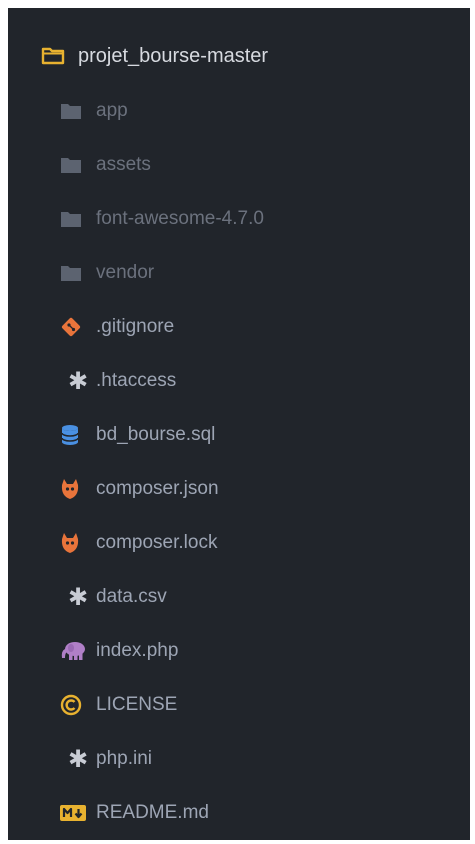 The height and width of the screenshot is (844, 475). Describe the element at coordinates (123, 164) in the screenshot. I see `tree-item-label: assets` at that location.